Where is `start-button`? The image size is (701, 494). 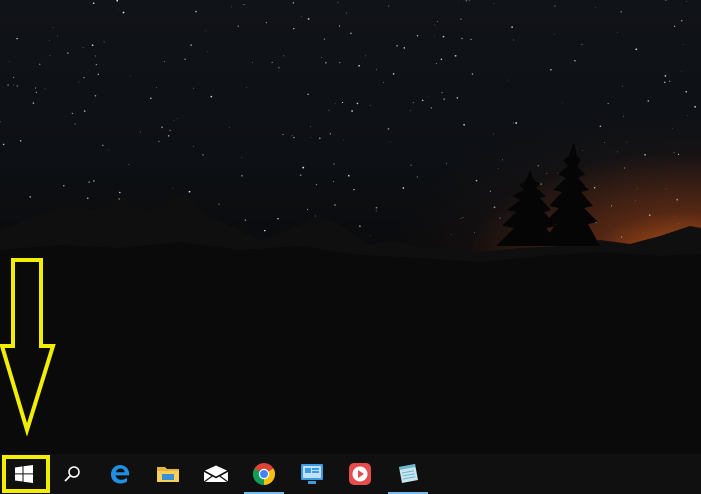
start-button is located at coordinates (24, 474).